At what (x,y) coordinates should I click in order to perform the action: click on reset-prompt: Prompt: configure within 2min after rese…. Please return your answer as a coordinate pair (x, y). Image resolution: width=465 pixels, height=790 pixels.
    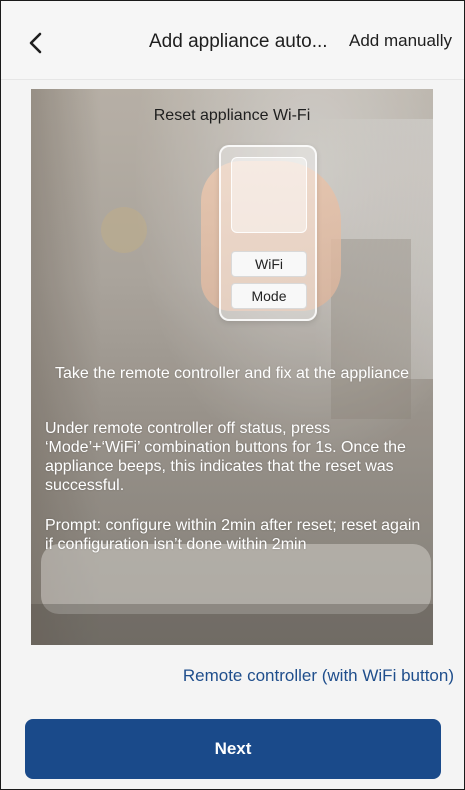
    Looking at the image, I should click on (233, 535).